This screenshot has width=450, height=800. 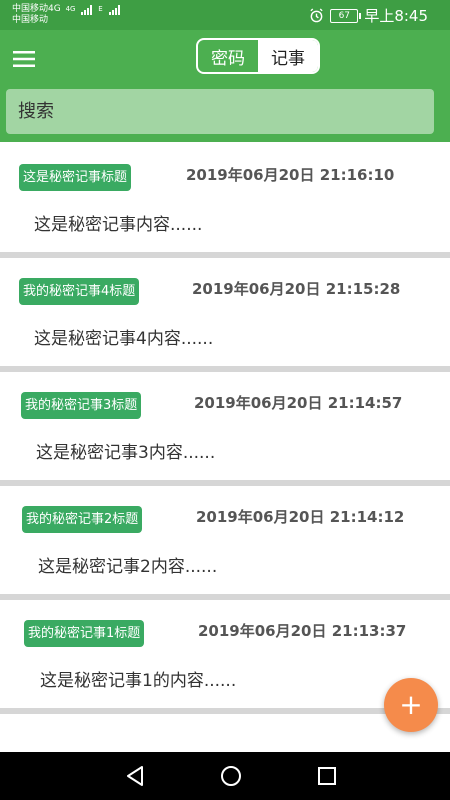 What do you see at coordinates (24, 59) in the screenshot?
I see `hamburger-menu-icon` at bounding box center [24, 59].